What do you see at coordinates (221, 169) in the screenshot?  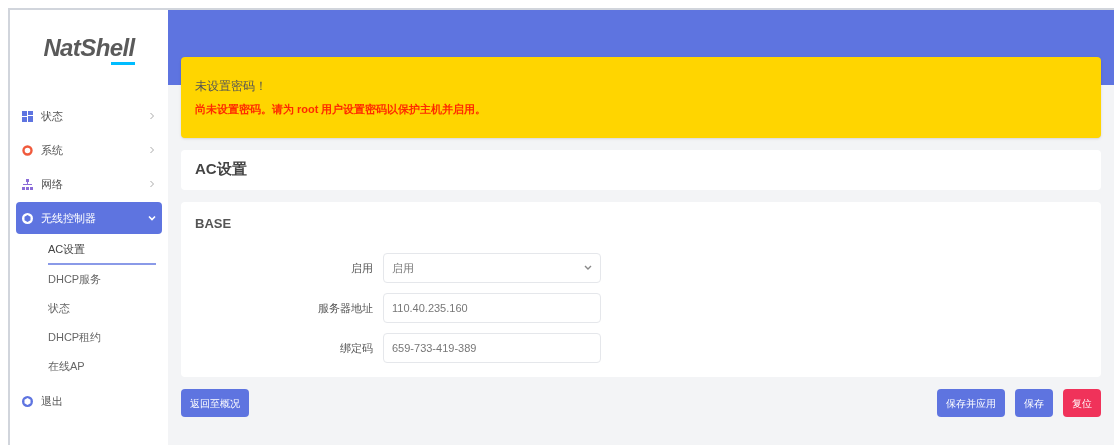 I see `page-title: AC设置` at bounding box center [221, 169].